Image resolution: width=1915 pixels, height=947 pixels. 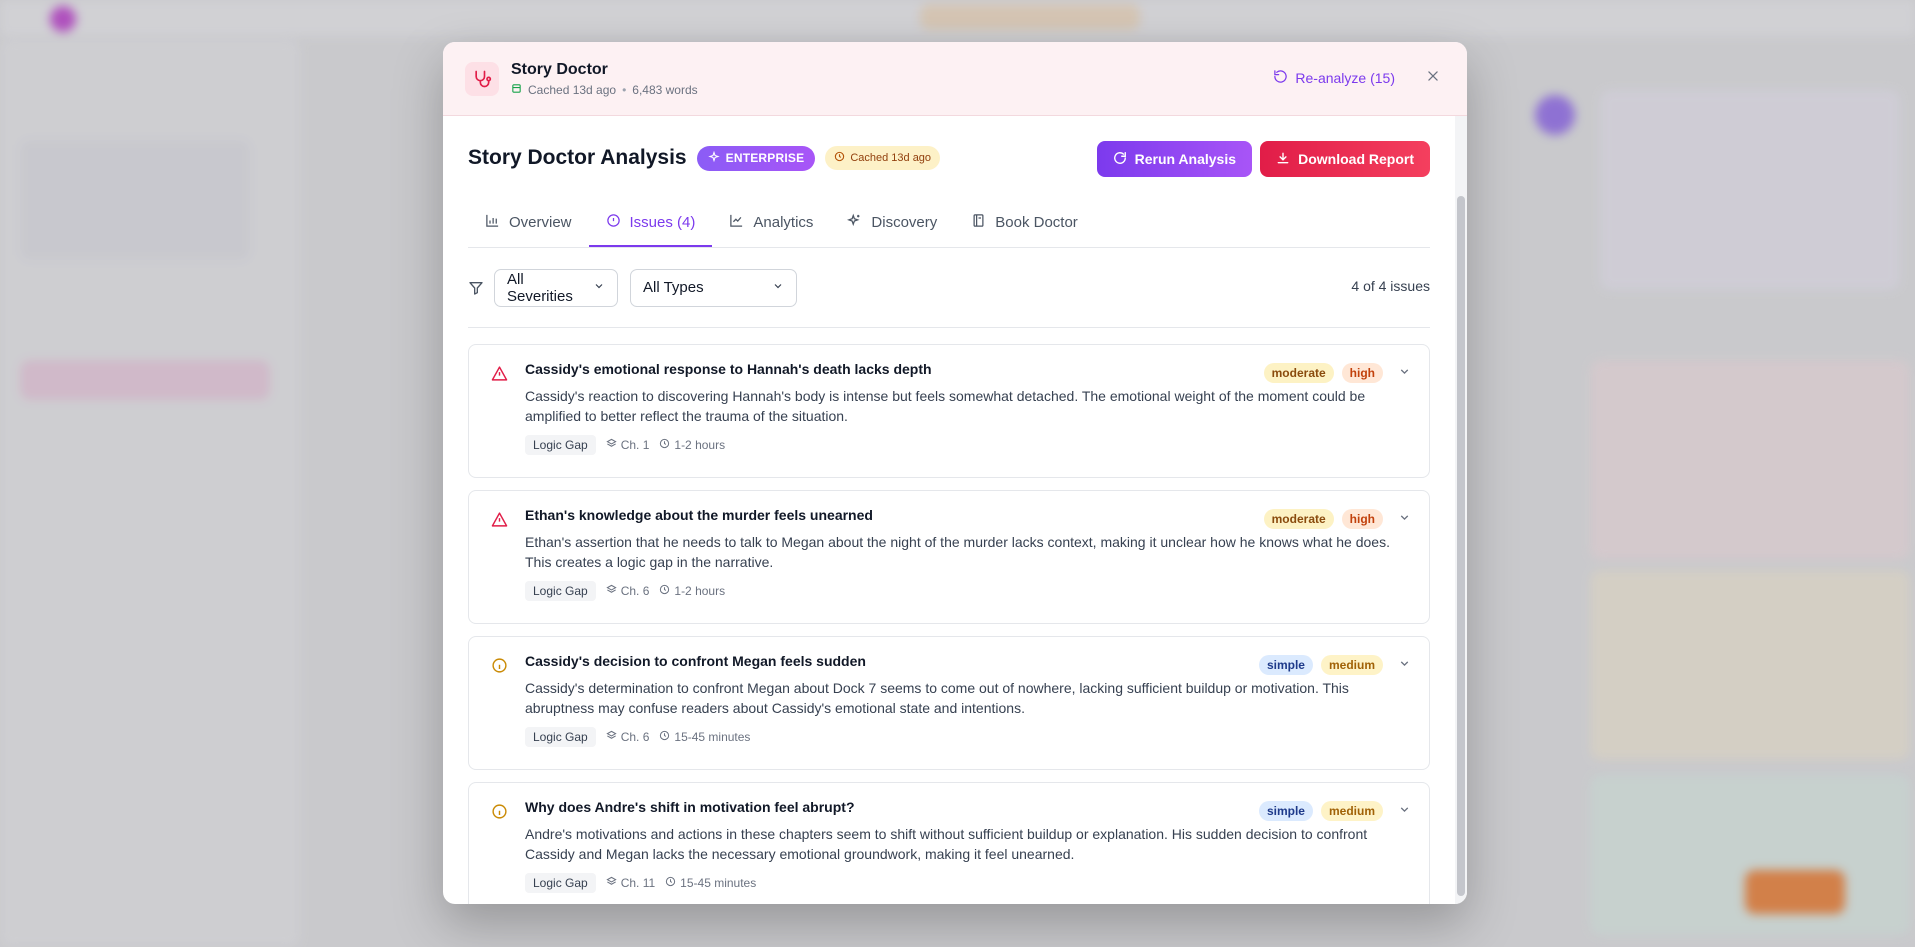 I want to click on tab-overview-label: Overview, so click(x=540, y=222).